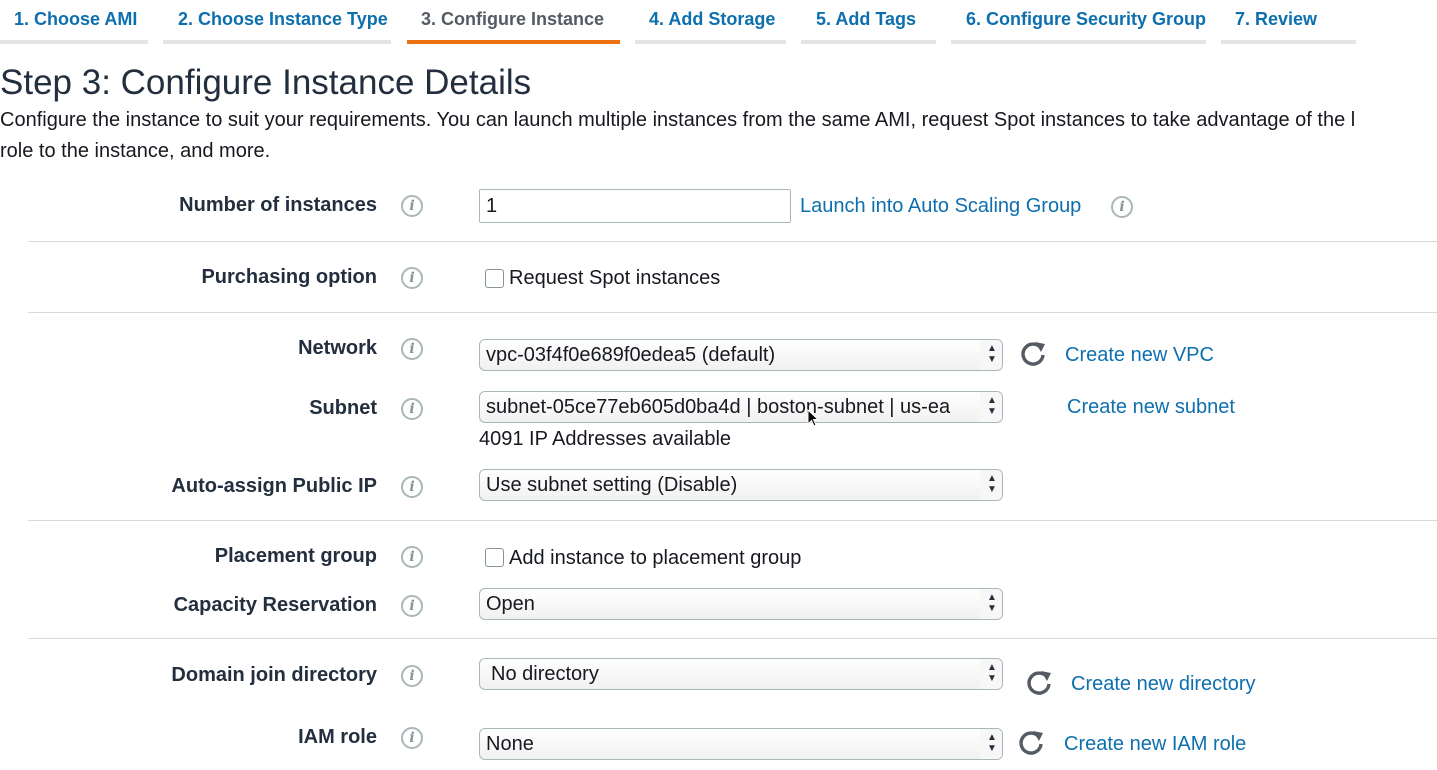  What do you see at coordinates (655, 558) in the screenshot?
I see `placement-group-checkbox-label: Add instance to placement group` at bounding box center [655, 558].